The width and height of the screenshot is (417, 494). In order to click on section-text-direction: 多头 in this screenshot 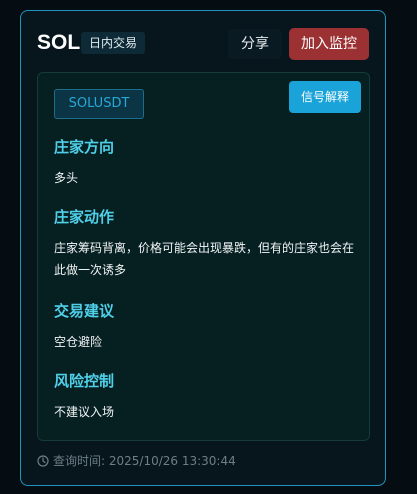, I will do `click(66, 178)`.